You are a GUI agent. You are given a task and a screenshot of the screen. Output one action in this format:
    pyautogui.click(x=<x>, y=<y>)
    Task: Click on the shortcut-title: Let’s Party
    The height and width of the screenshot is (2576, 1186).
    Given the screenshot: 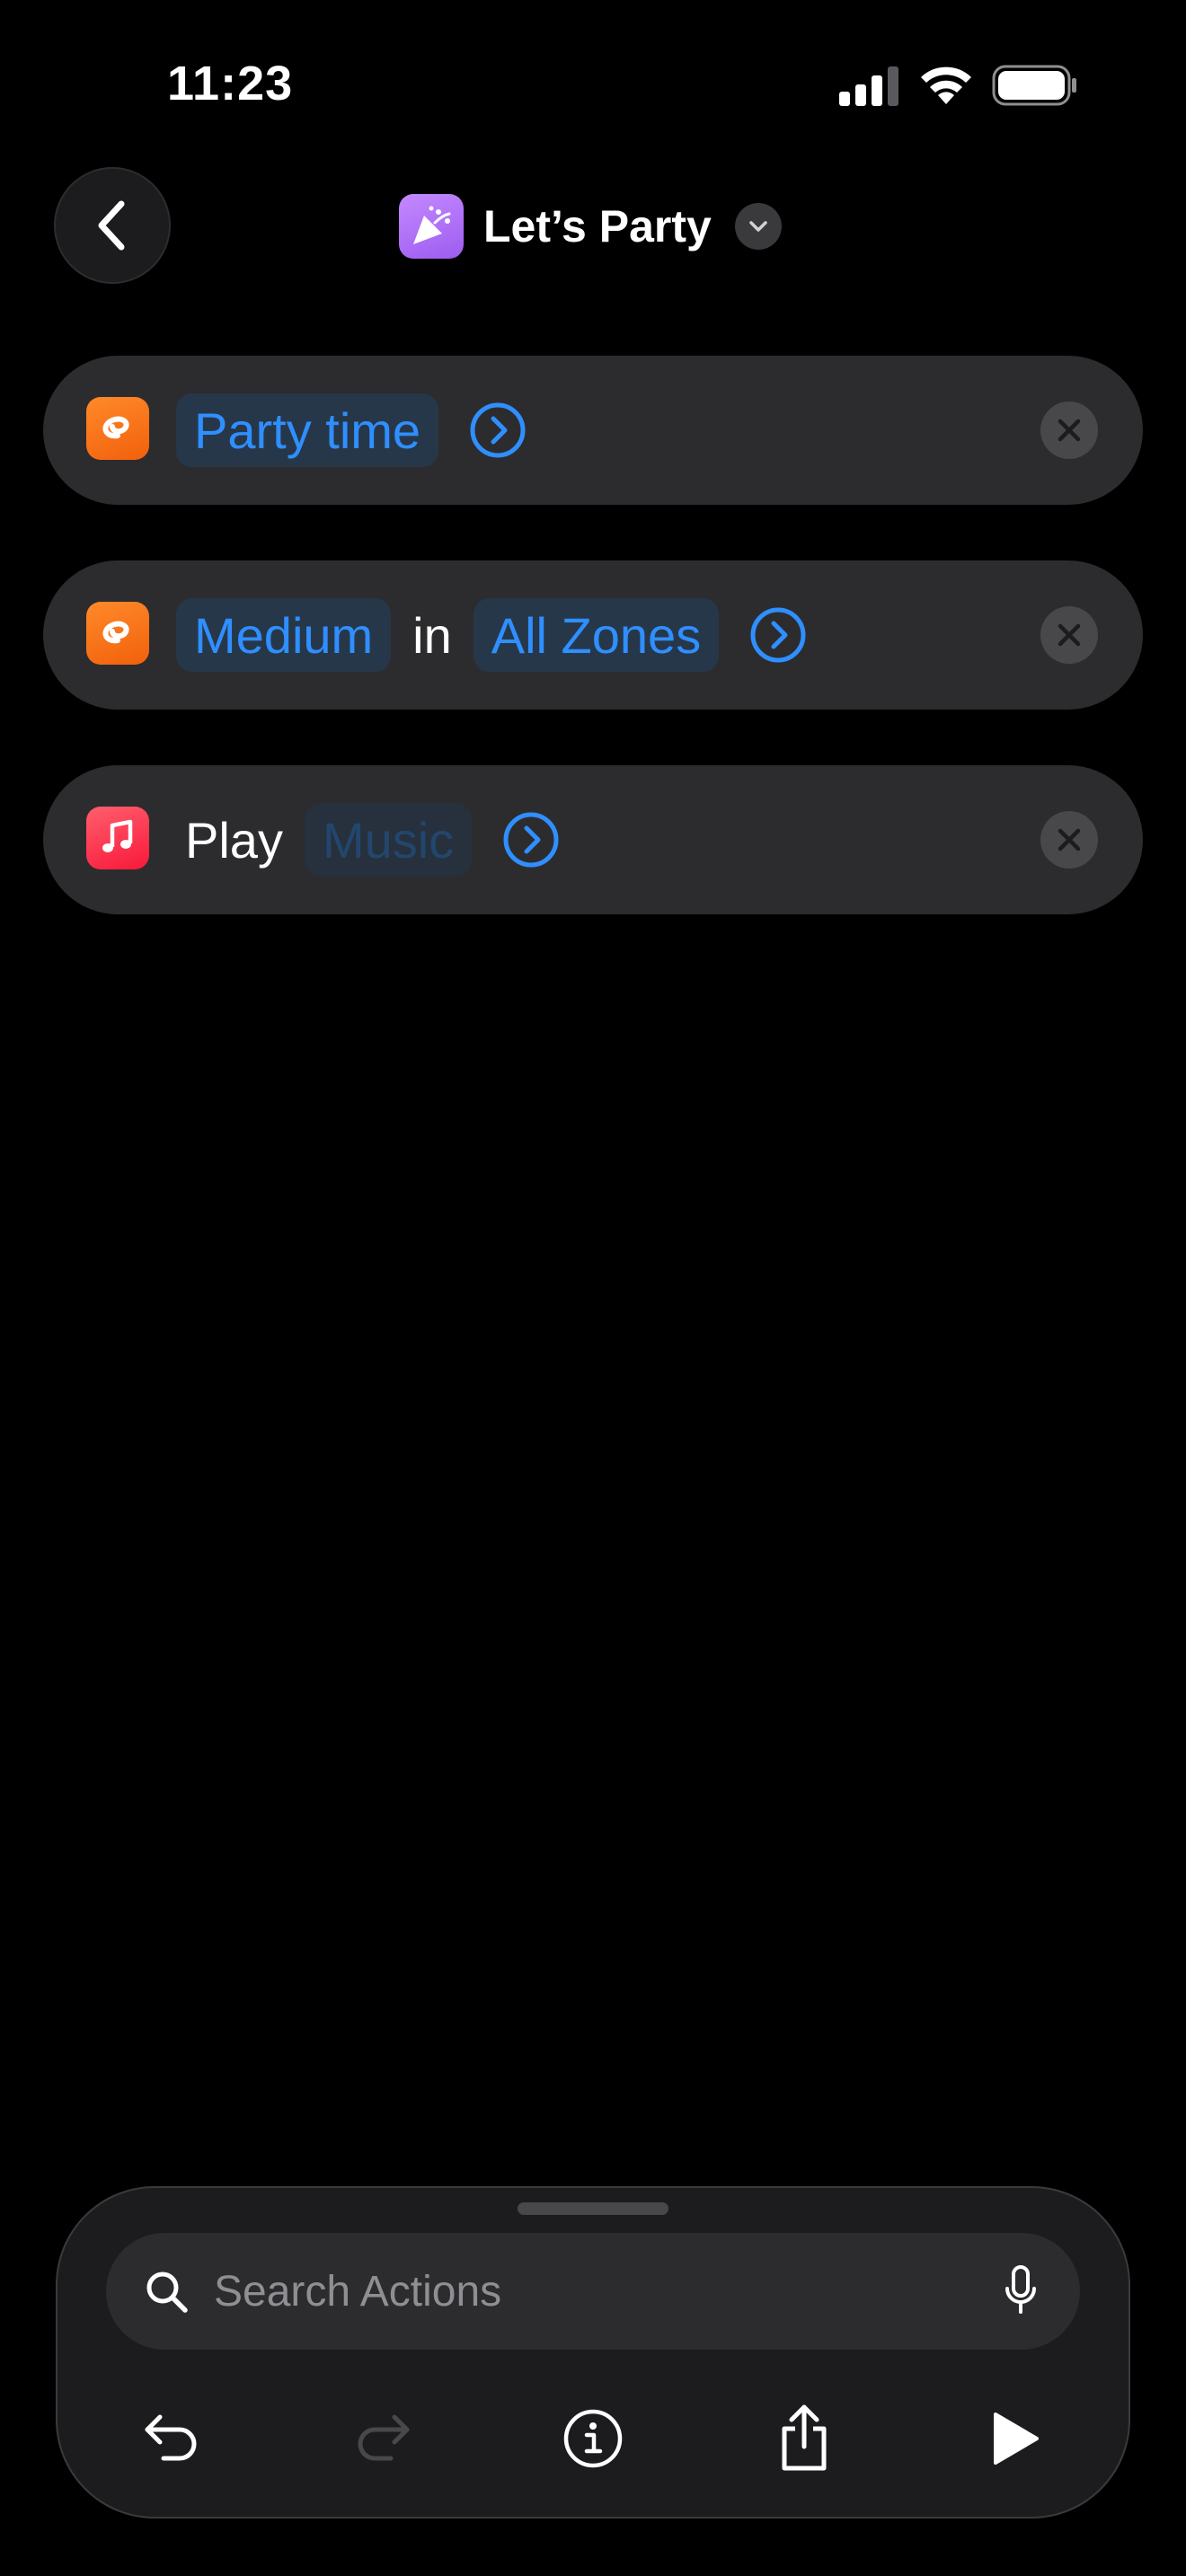 What is the action you would take?
    pyautogui.click(x=597, y=226)
    